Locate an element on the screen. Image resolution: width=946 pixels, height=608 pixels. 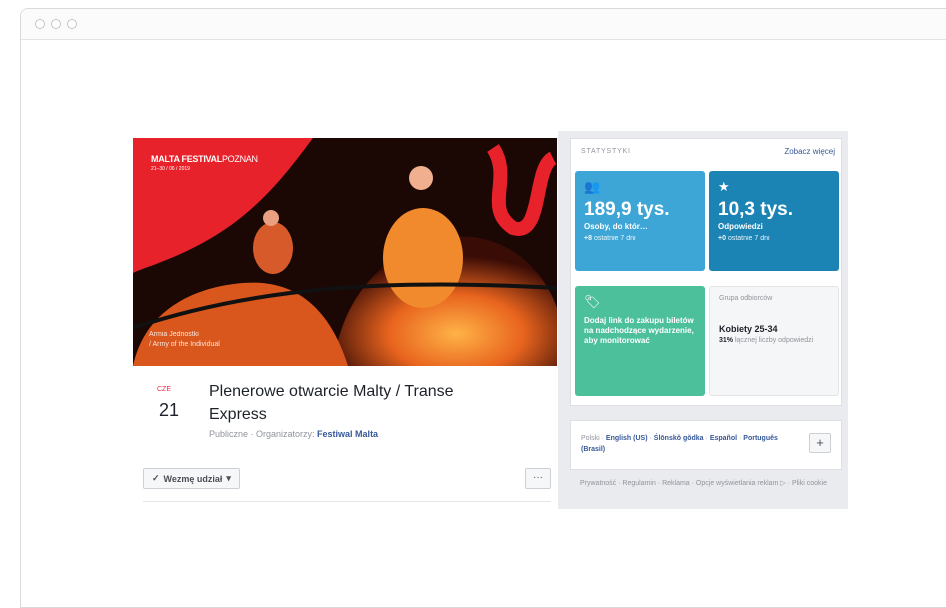
festival-dates: 21–30 / 06 / 2019 is located at coordinates (170, 169).